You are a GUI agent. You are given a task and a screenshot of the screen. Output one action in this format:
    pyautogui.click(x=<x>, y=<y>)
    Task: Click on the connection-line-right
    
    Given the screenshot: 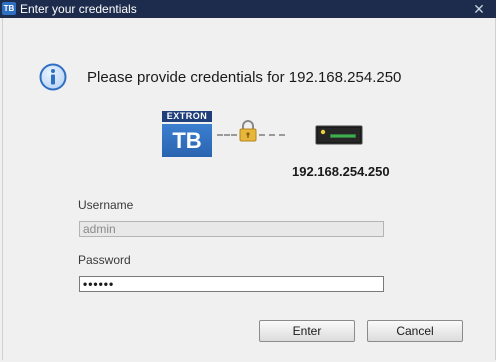 What is the action you would take?
    pyautogui.click(x=272, y=135)
    